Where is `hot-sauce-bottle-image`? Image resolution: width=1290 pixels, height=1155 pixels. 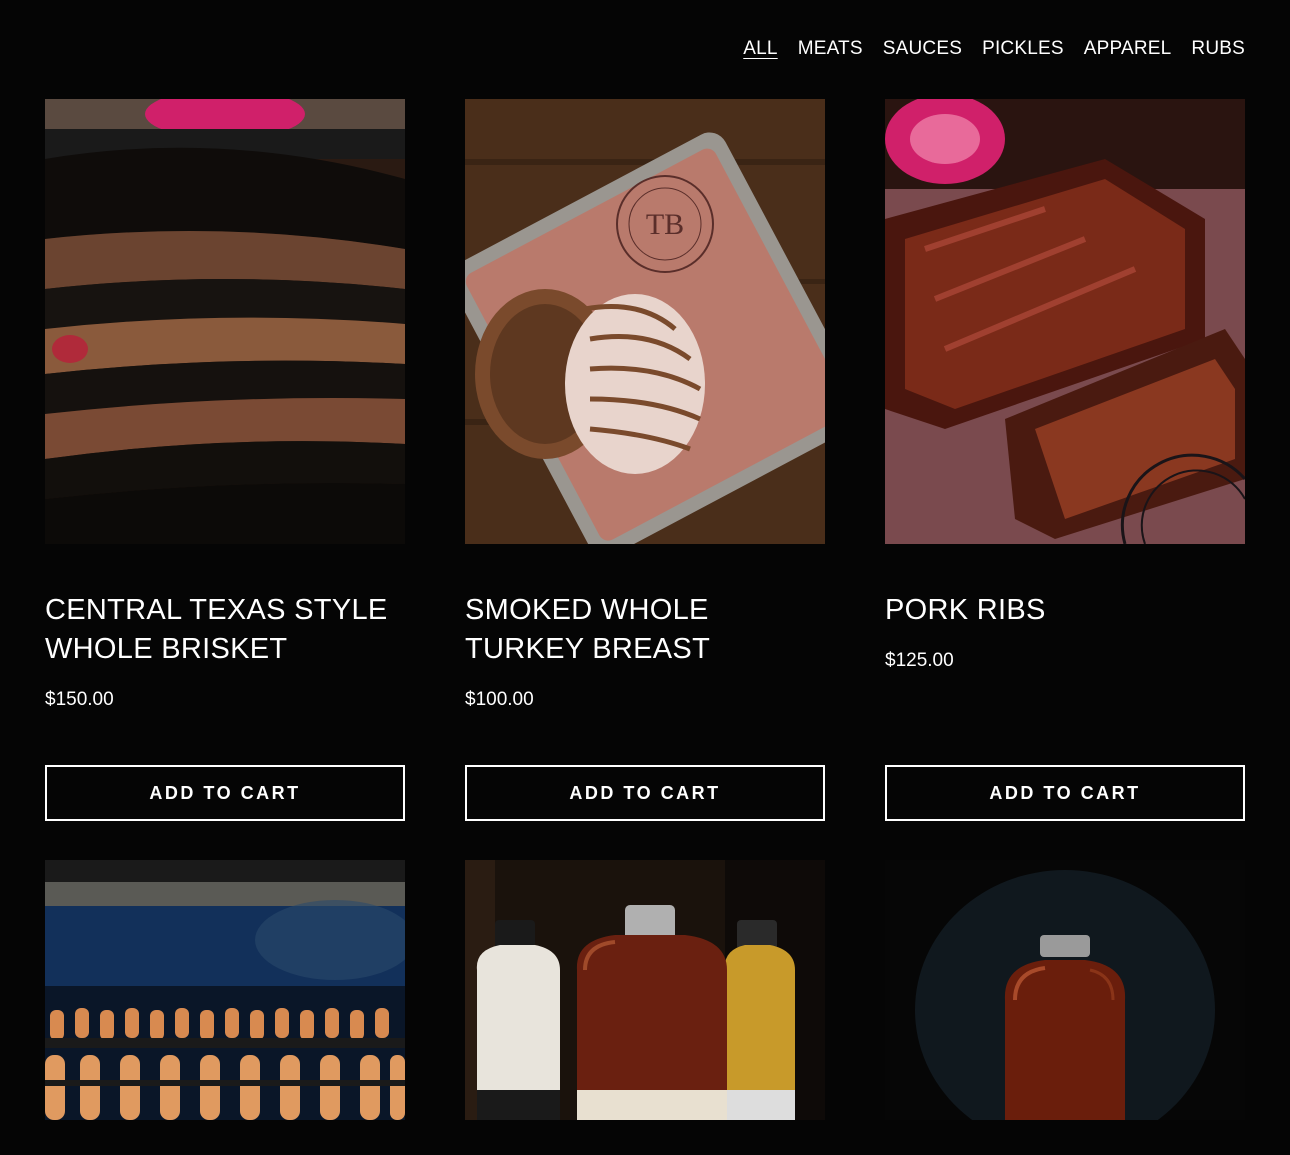 hot-sauce-bottle-image is located at coordinates (1065, 990).